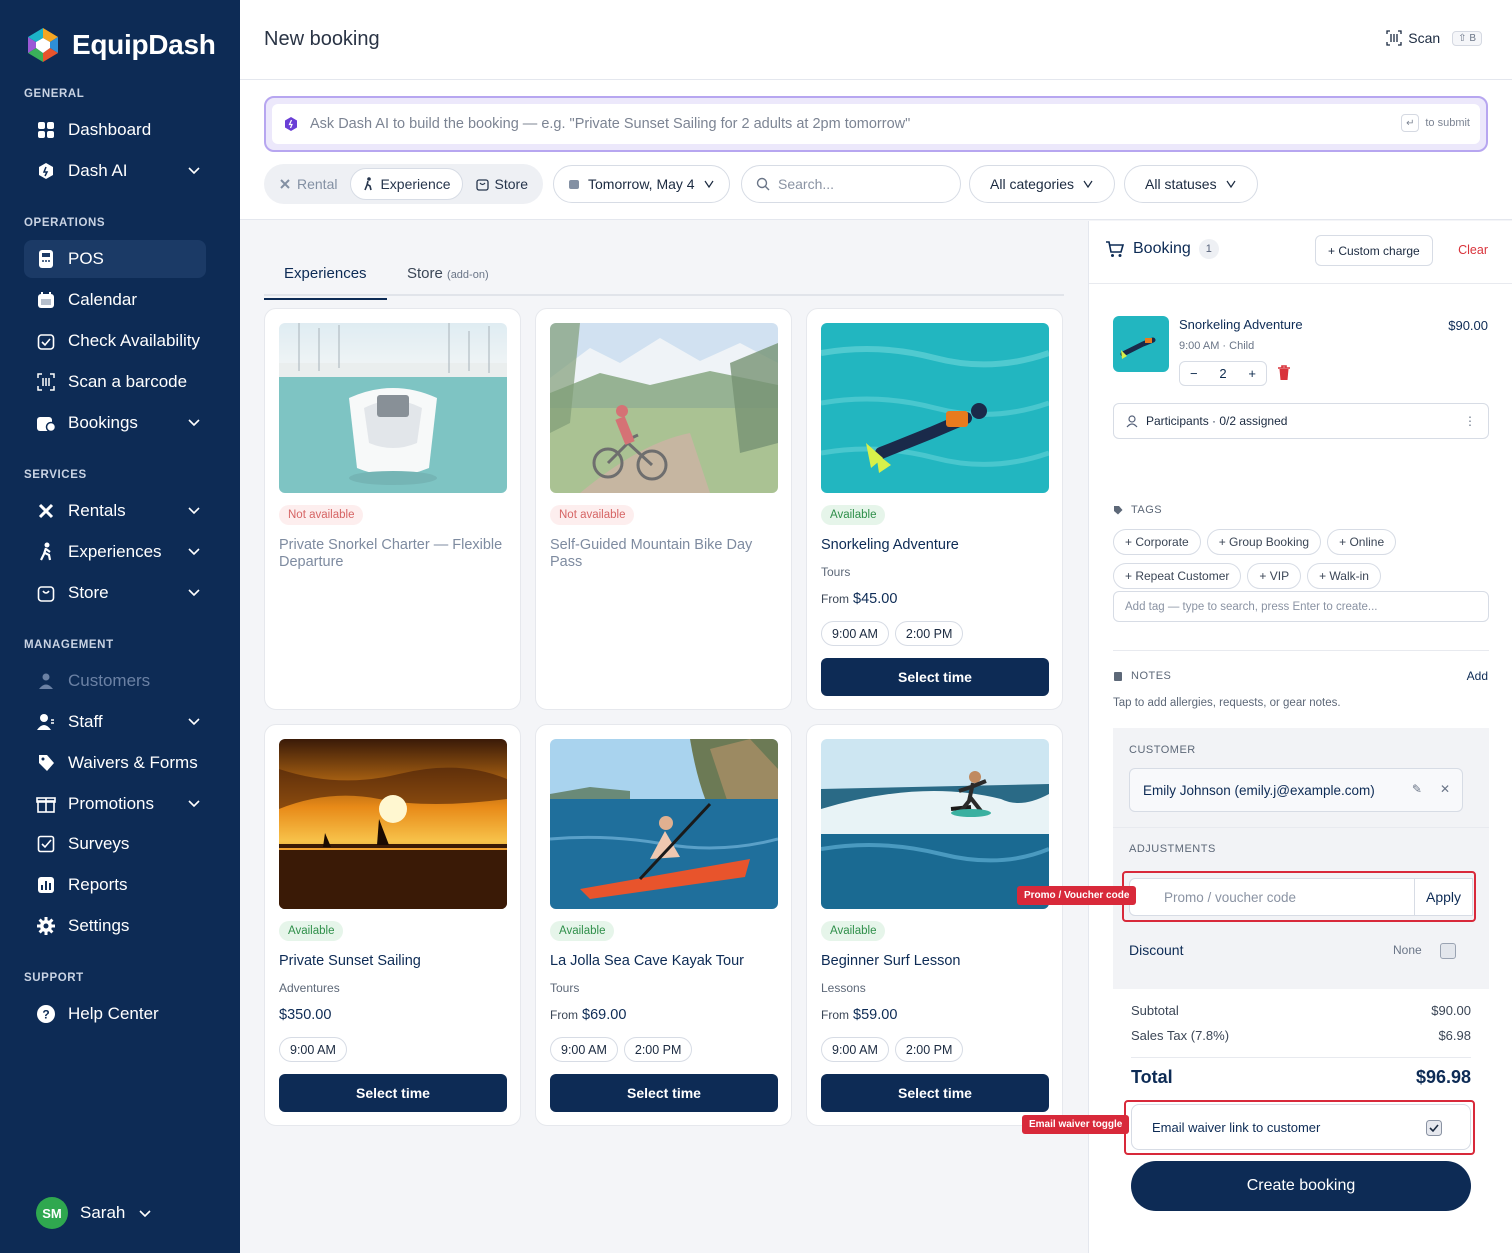  I want to click on nav-label: Experiences, so click(115, 551).